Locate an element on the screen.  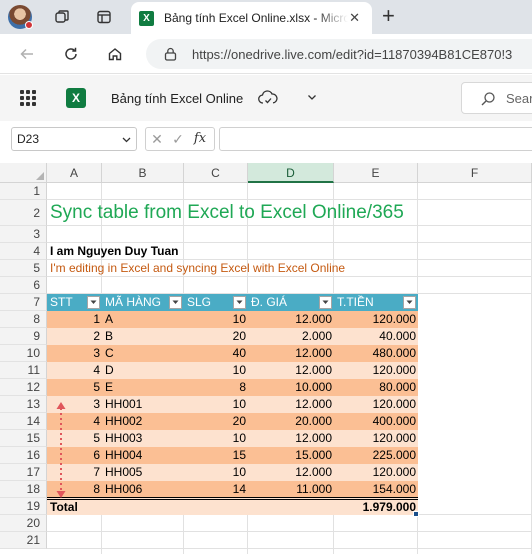
column-header-a: A is located at coordinates (74, 173).